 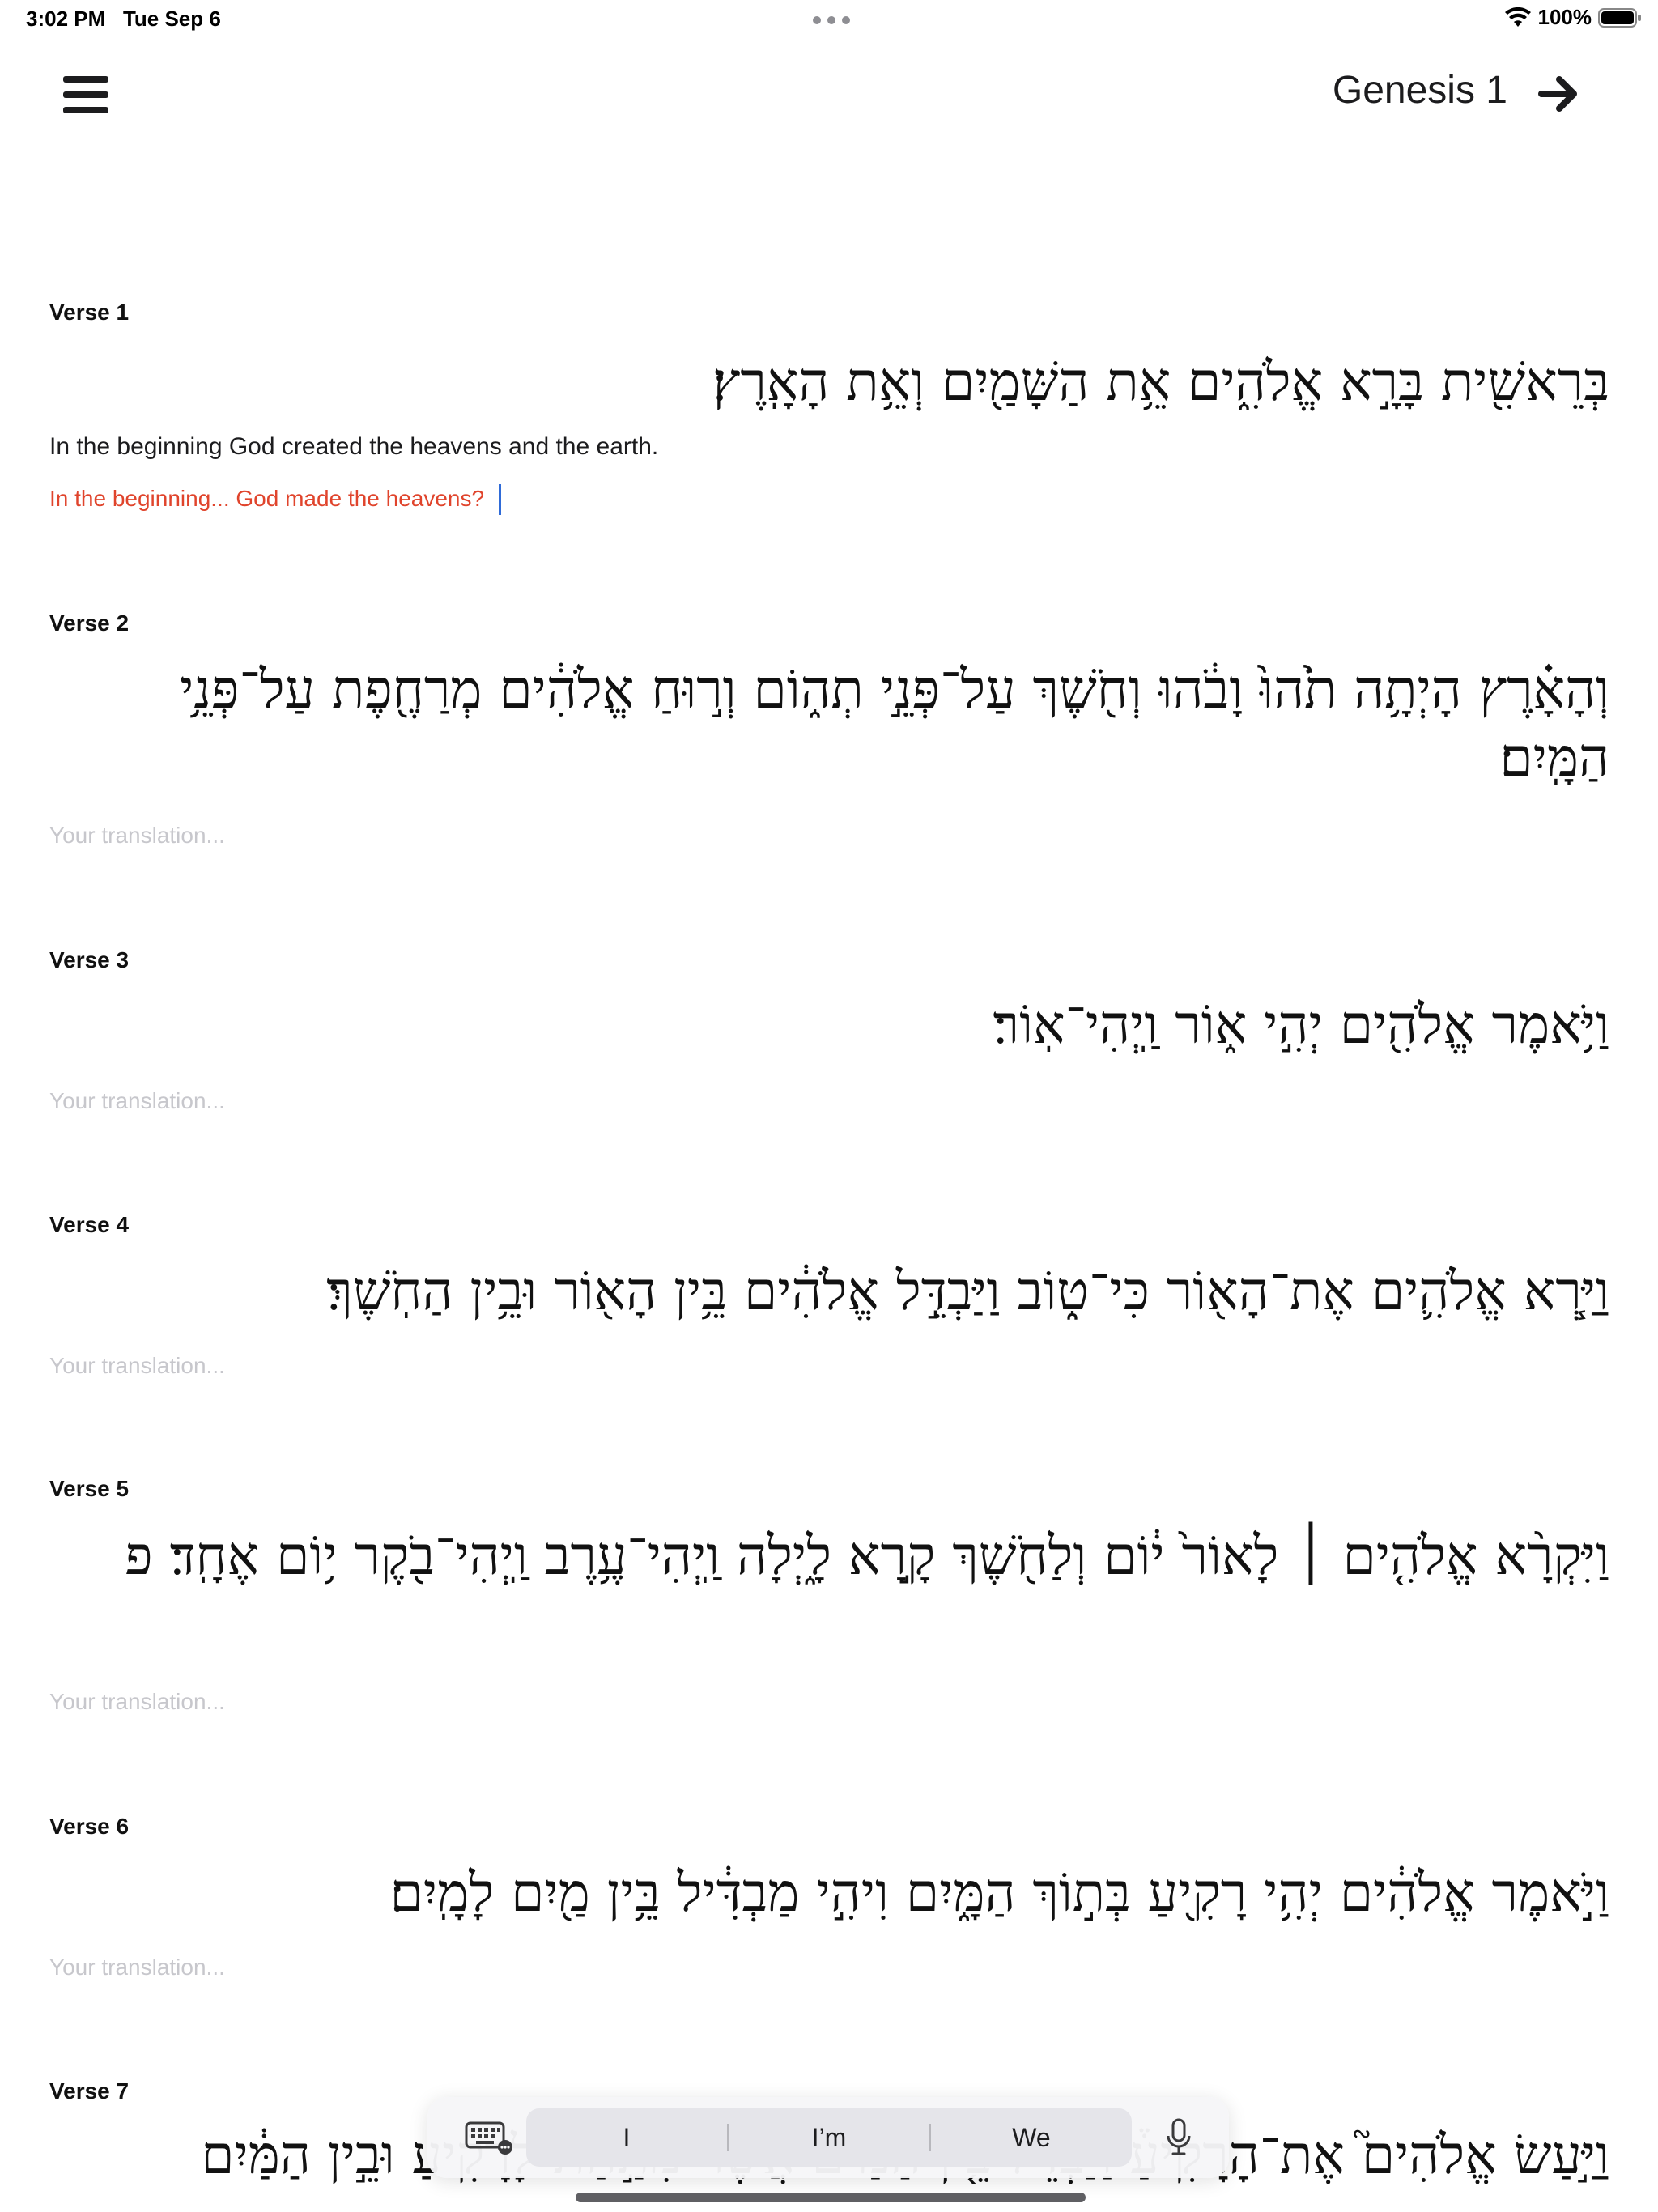 What do you see at coordinates (1517, 16) in the screenshot?
I see `wifi-icon` at bounding box center [1517, 16].